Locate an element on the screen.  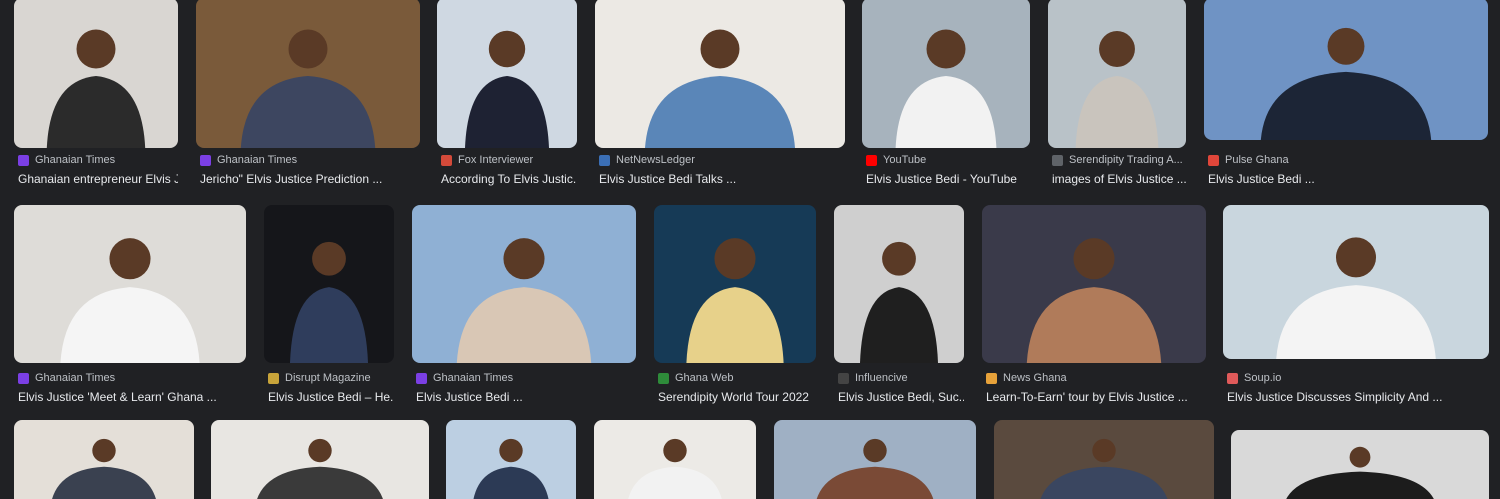
ghanaian-times-icon is located at coordinates (421, 378).